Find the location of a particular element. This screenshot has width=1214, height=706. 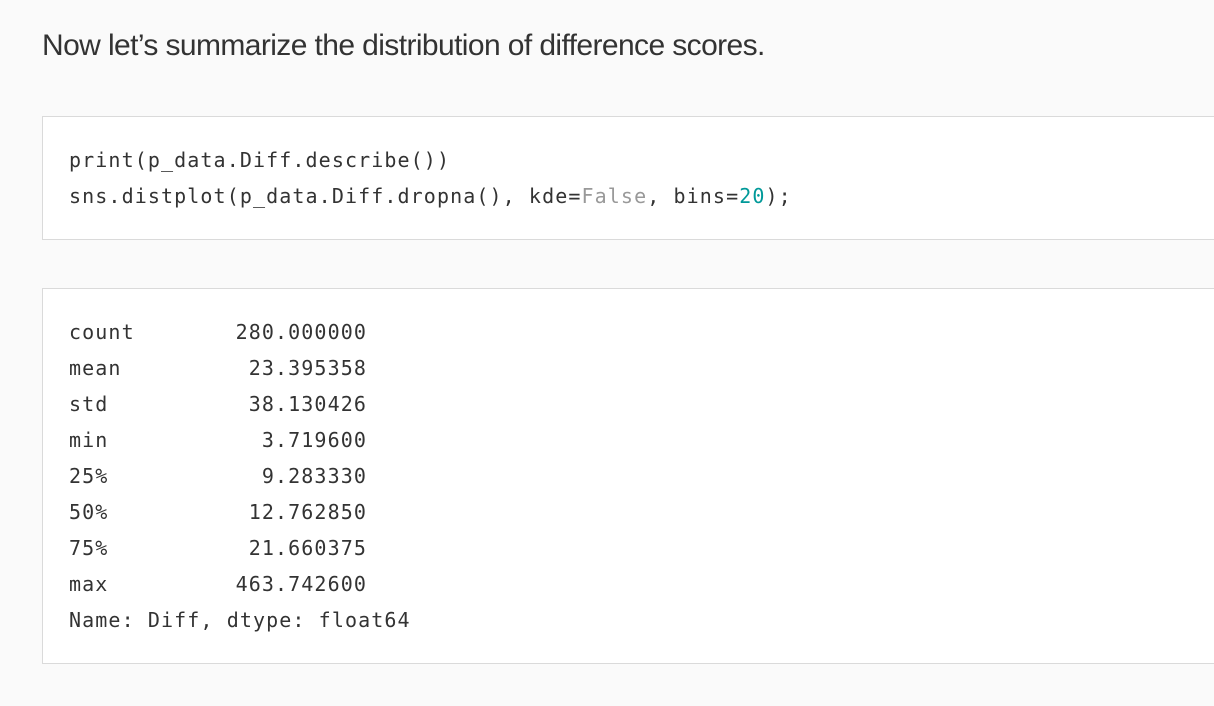

stat-value: 12.762850 is located at coordinates (307, 512).